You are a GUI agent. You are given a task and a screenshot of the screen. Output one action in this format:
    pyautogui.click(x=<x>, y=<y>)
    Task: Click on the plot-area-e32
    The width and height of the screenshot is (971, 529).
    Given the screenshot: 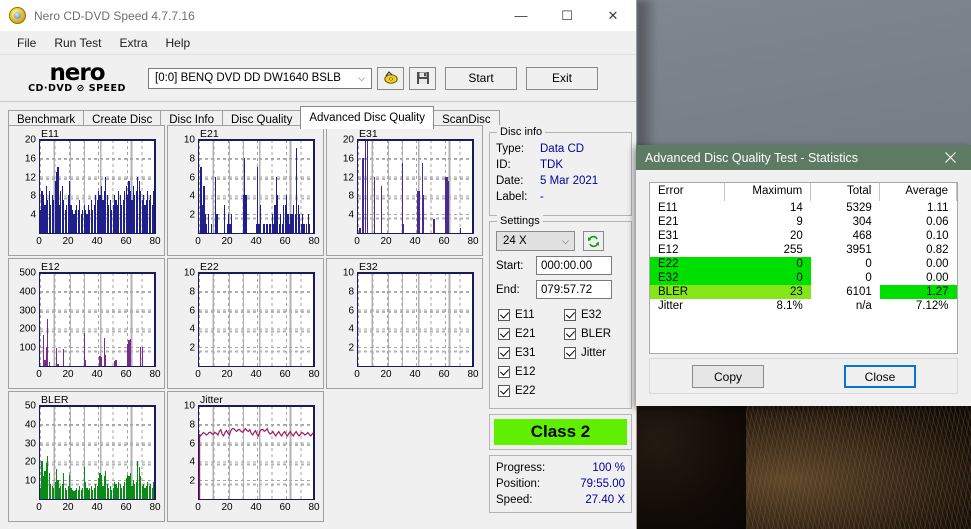 What is the action you would take?
    pyautogui.click(x=415, y=320)
    